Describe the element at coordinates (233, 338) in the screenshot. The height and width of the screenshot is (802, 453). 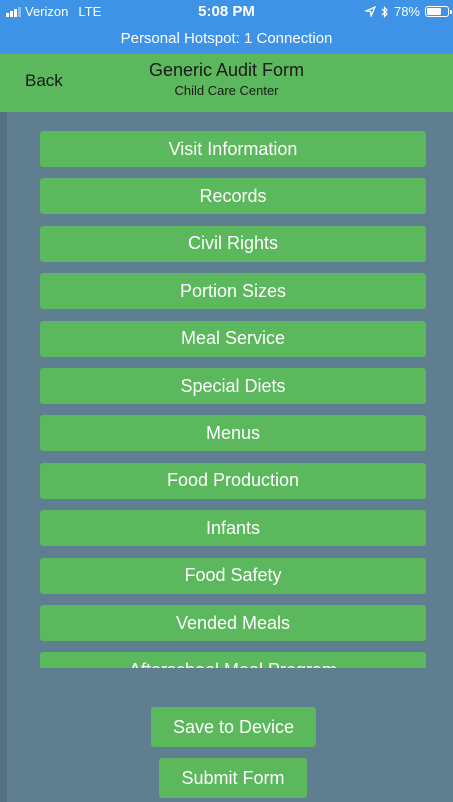
I see `section-button-meal-service: Meal Service` at that location.